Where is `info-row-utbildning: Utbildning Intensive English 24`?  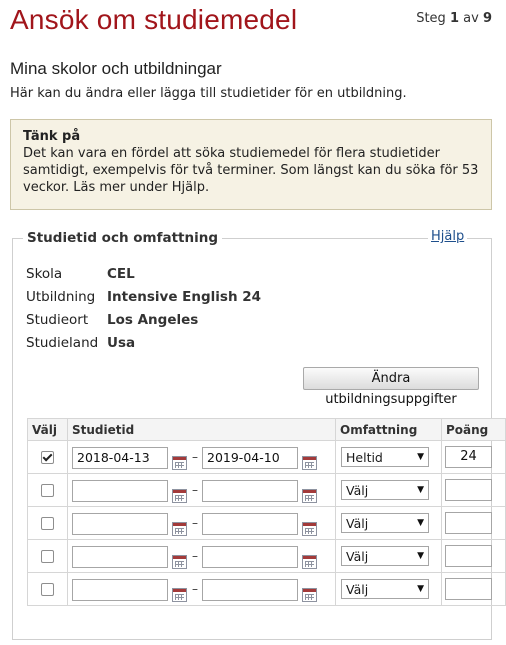
info-row-utbildning: Utbildning Intensive English 24 is located at coordinates (143, 300).